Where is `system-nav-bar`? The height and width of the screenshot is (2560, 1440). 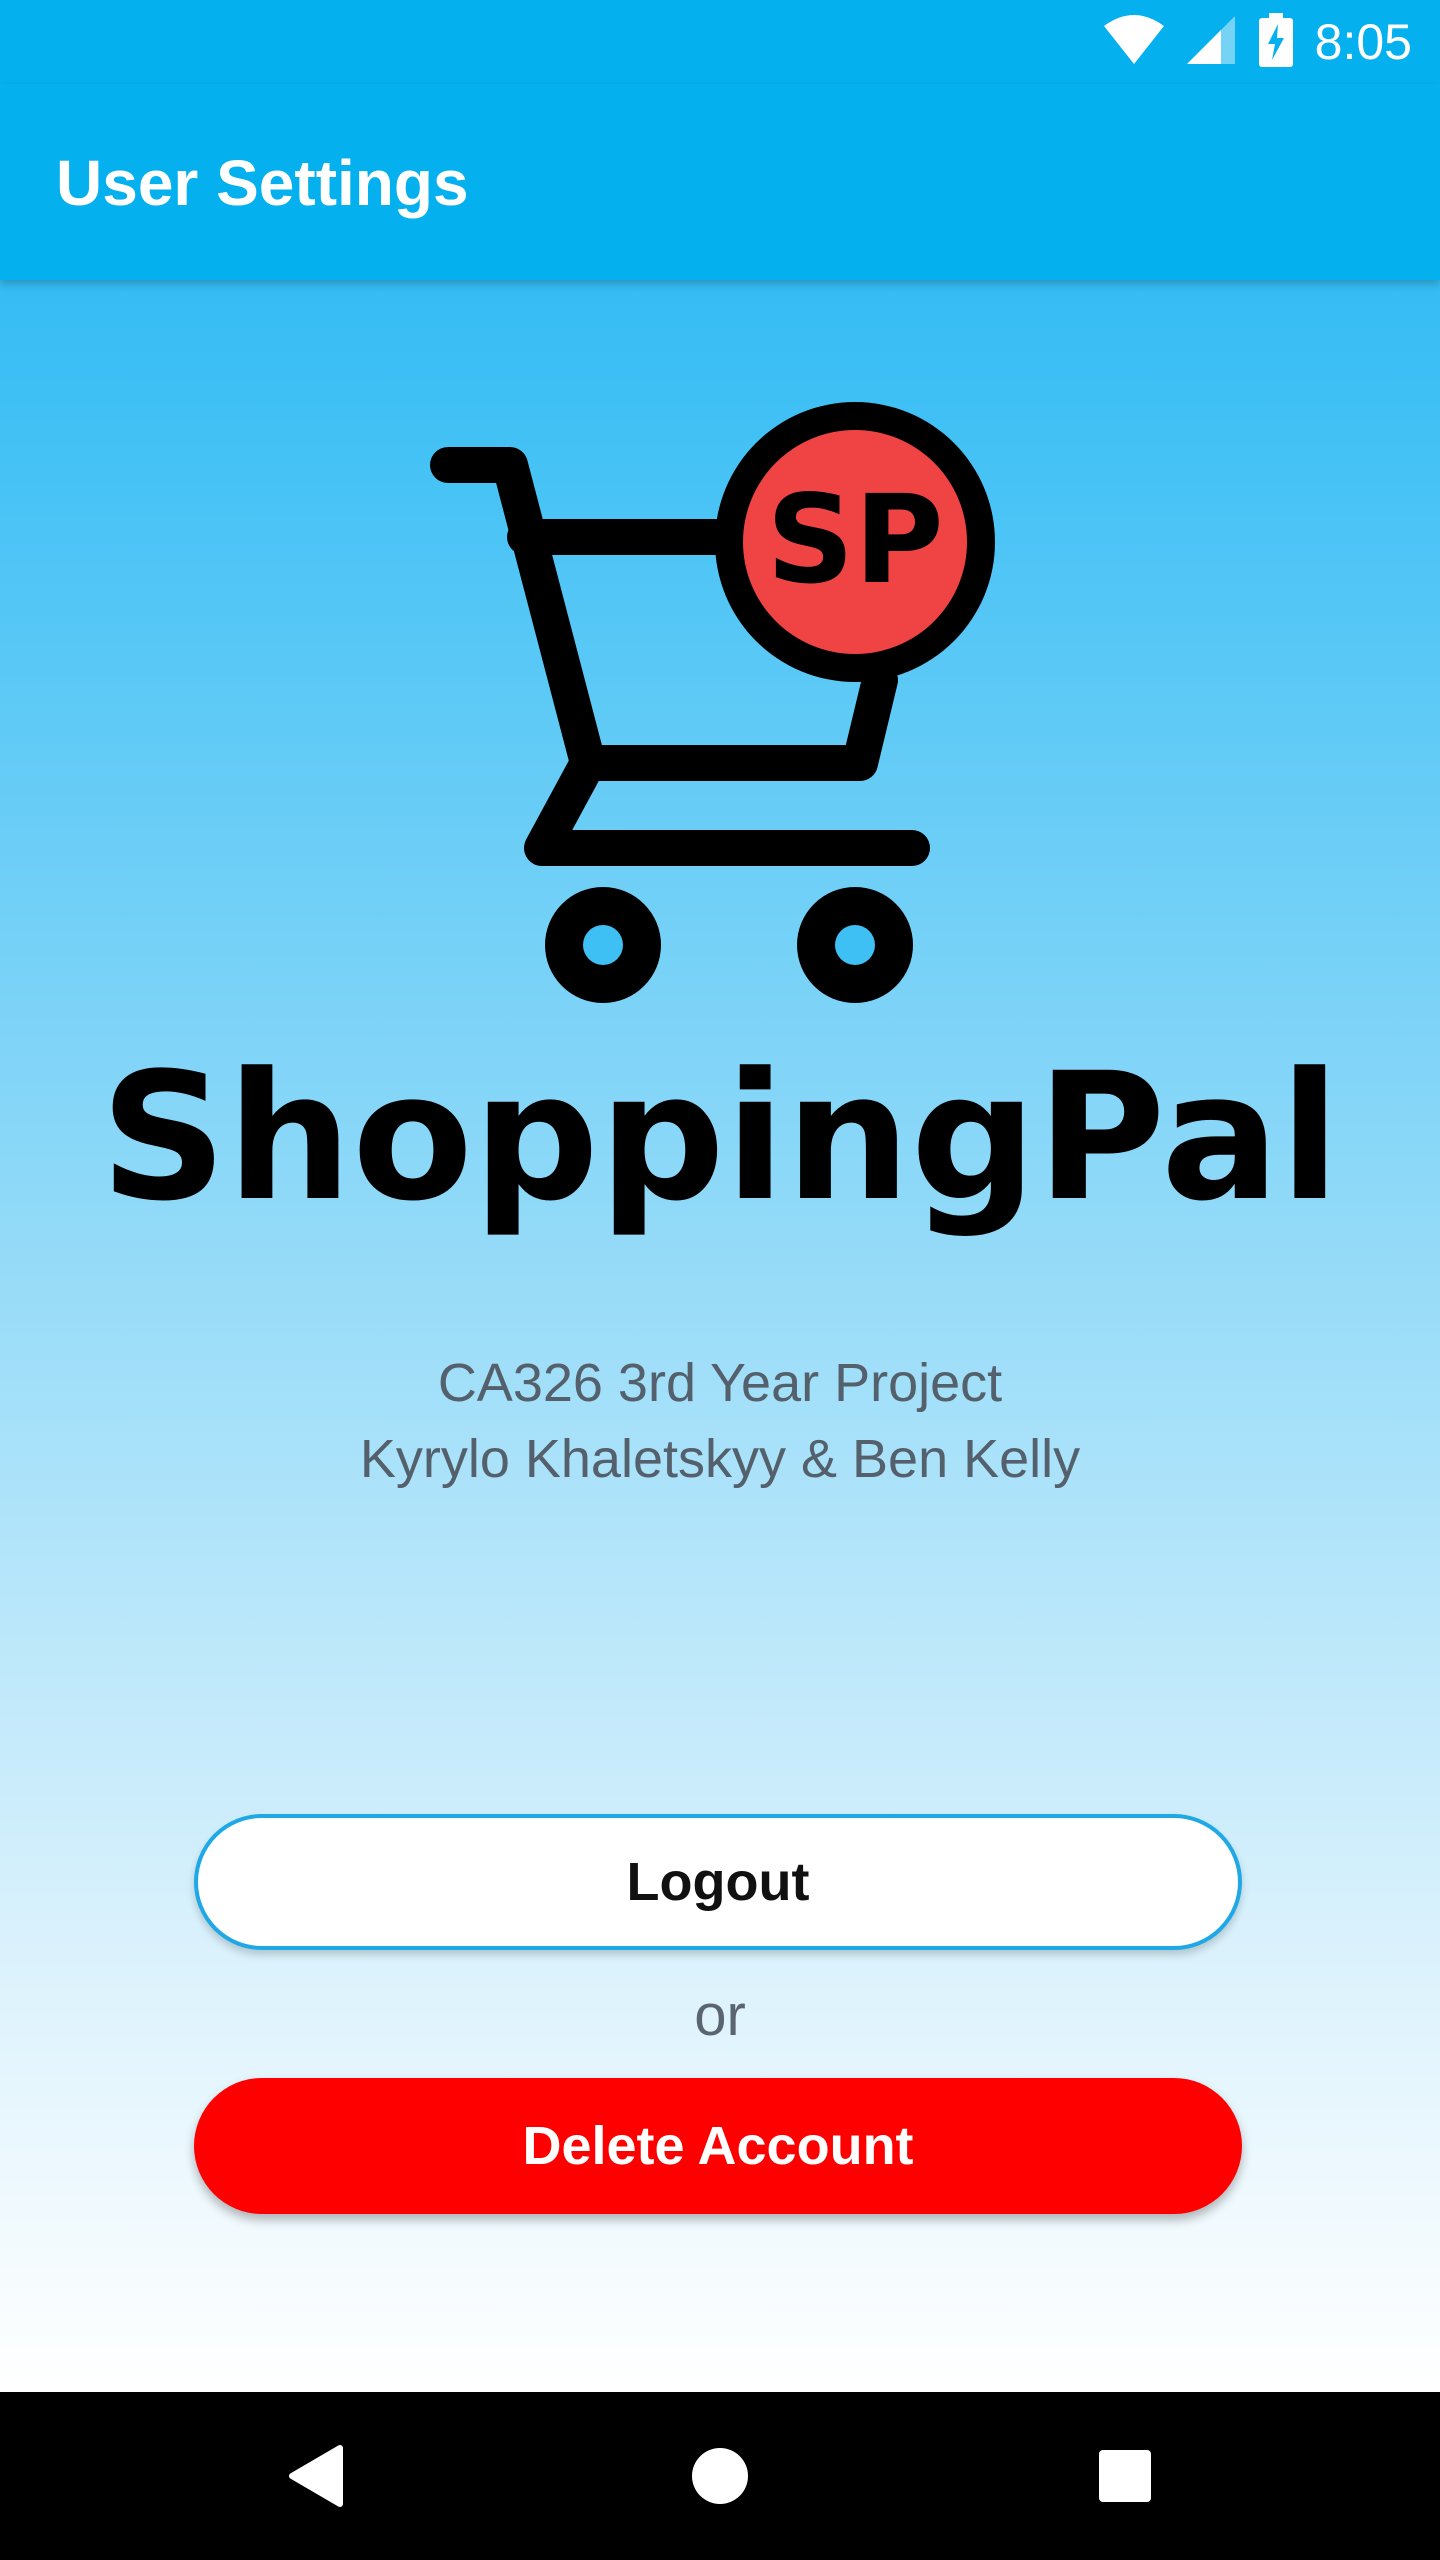 system-nav-bar is located at coordinates (720, 2476).